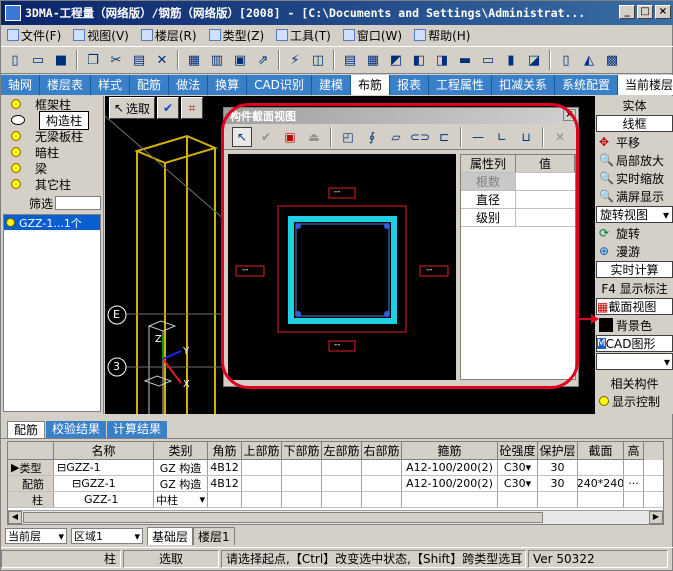 The image size is (673, 571). What do you see at coordinates (444, 137) in the screenshot?
I see `bracket-icon: ⊏` at bounding box center [444, 137].